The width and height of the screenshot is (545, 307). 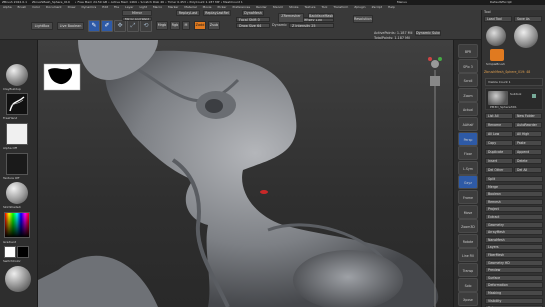 I want to click on resolution-button: Resolution 256, so click(x=363, y=19).